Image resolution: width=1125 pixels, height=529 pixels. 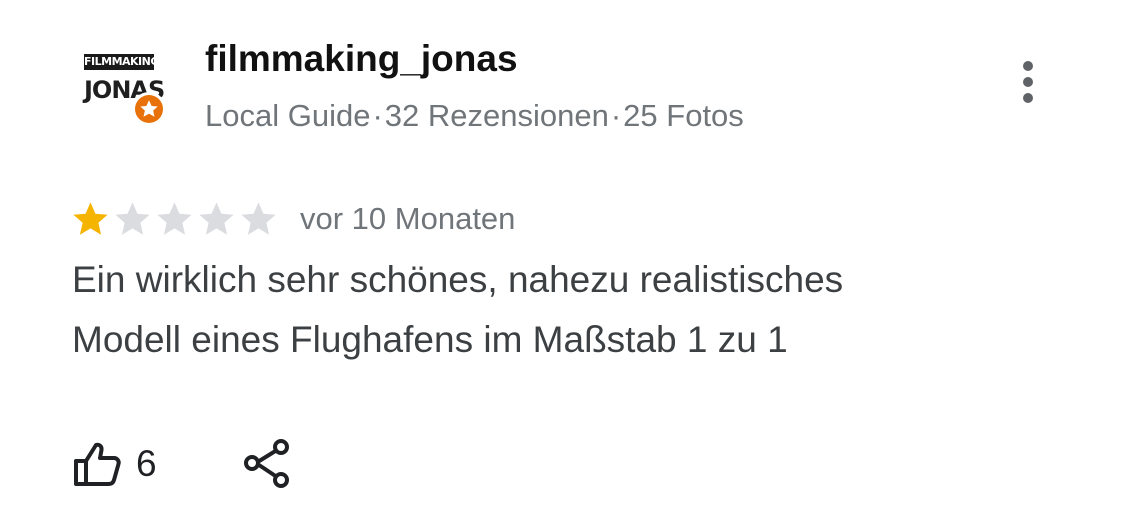 What do you see at coordinates (288, 115) in the screenshot?
I see `reviewer-level: Local Guide` at bounding box center [288, 115].